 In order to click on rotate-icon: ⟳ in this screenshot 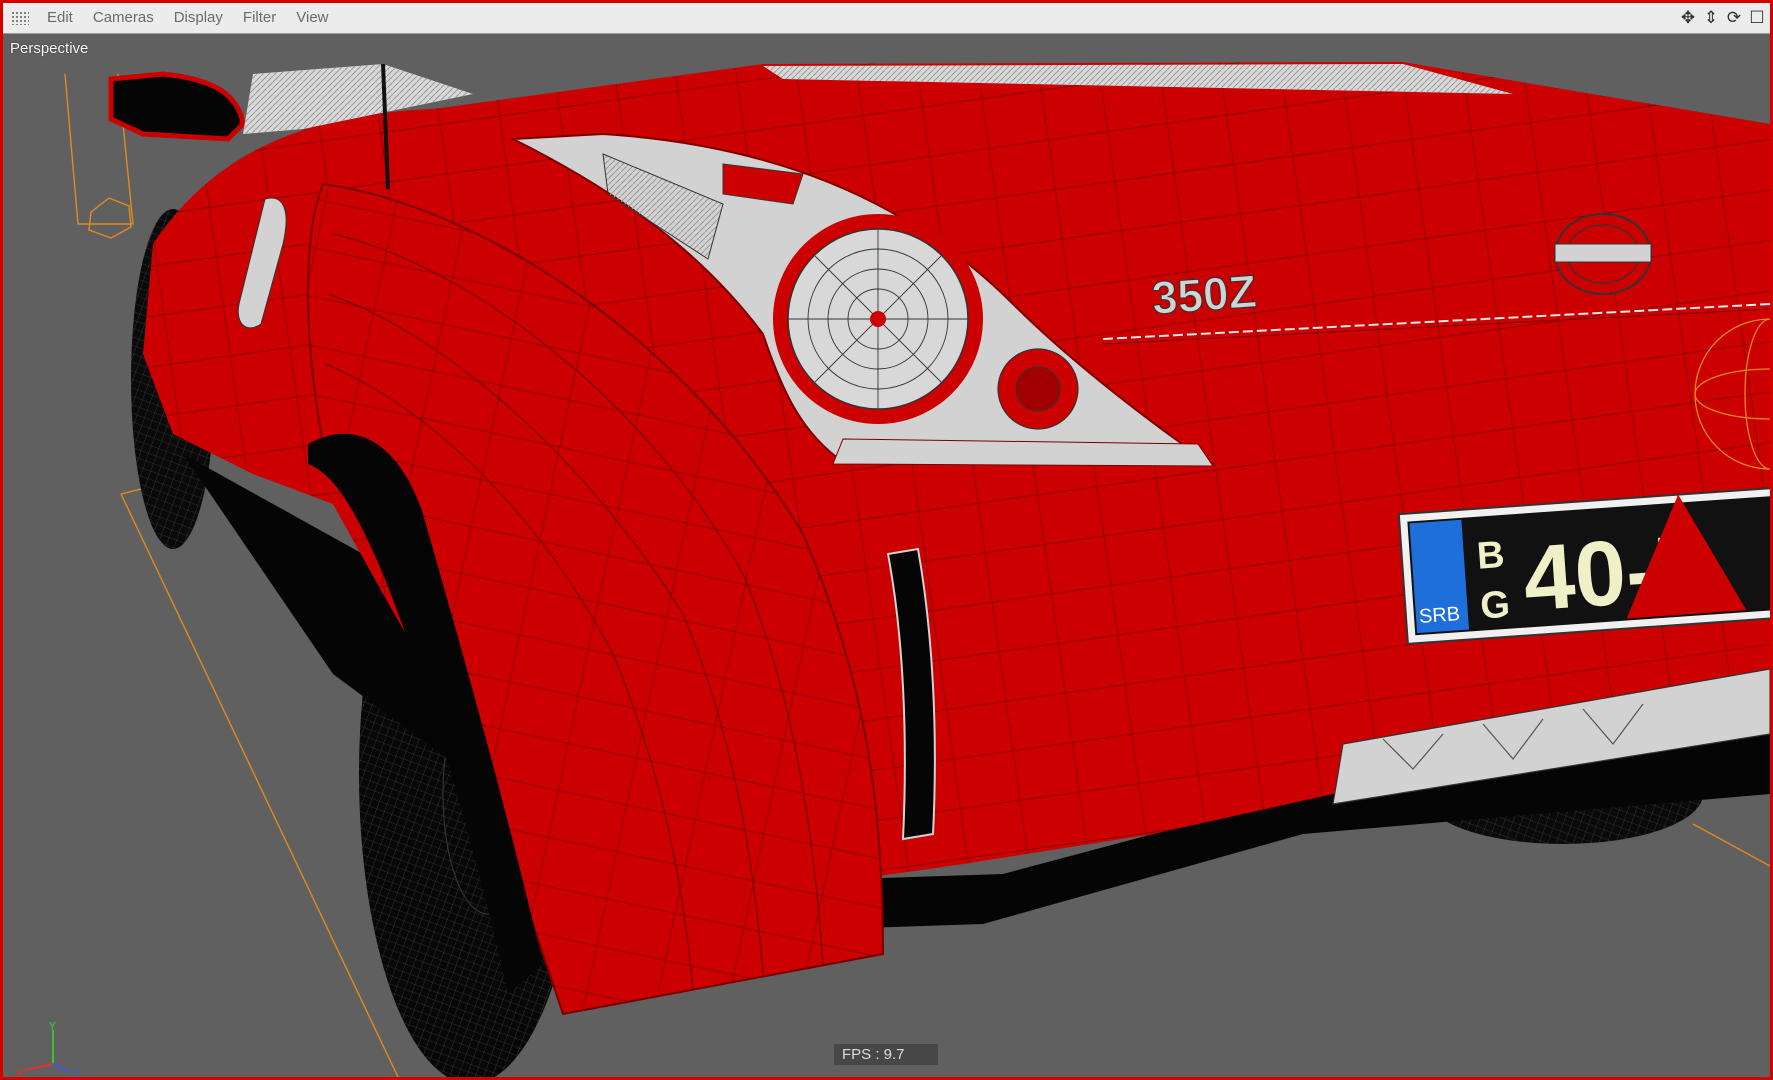, I will do `click(1734, 18)`.